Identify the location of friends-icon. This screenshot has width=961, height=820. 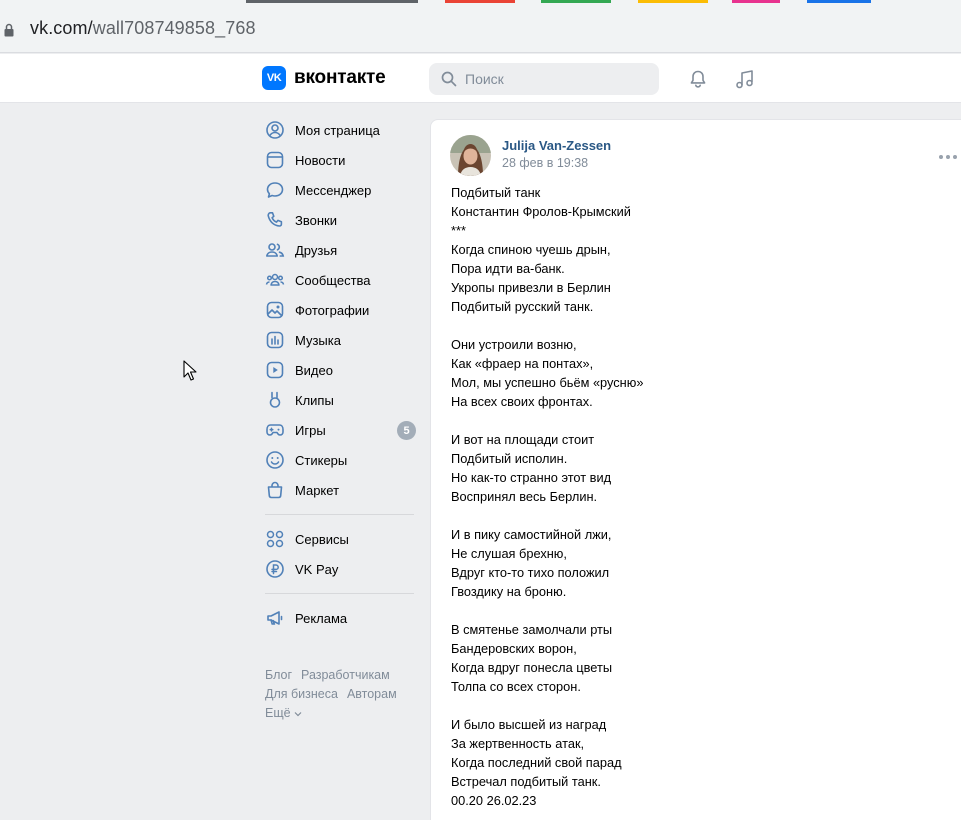
(275, 250).